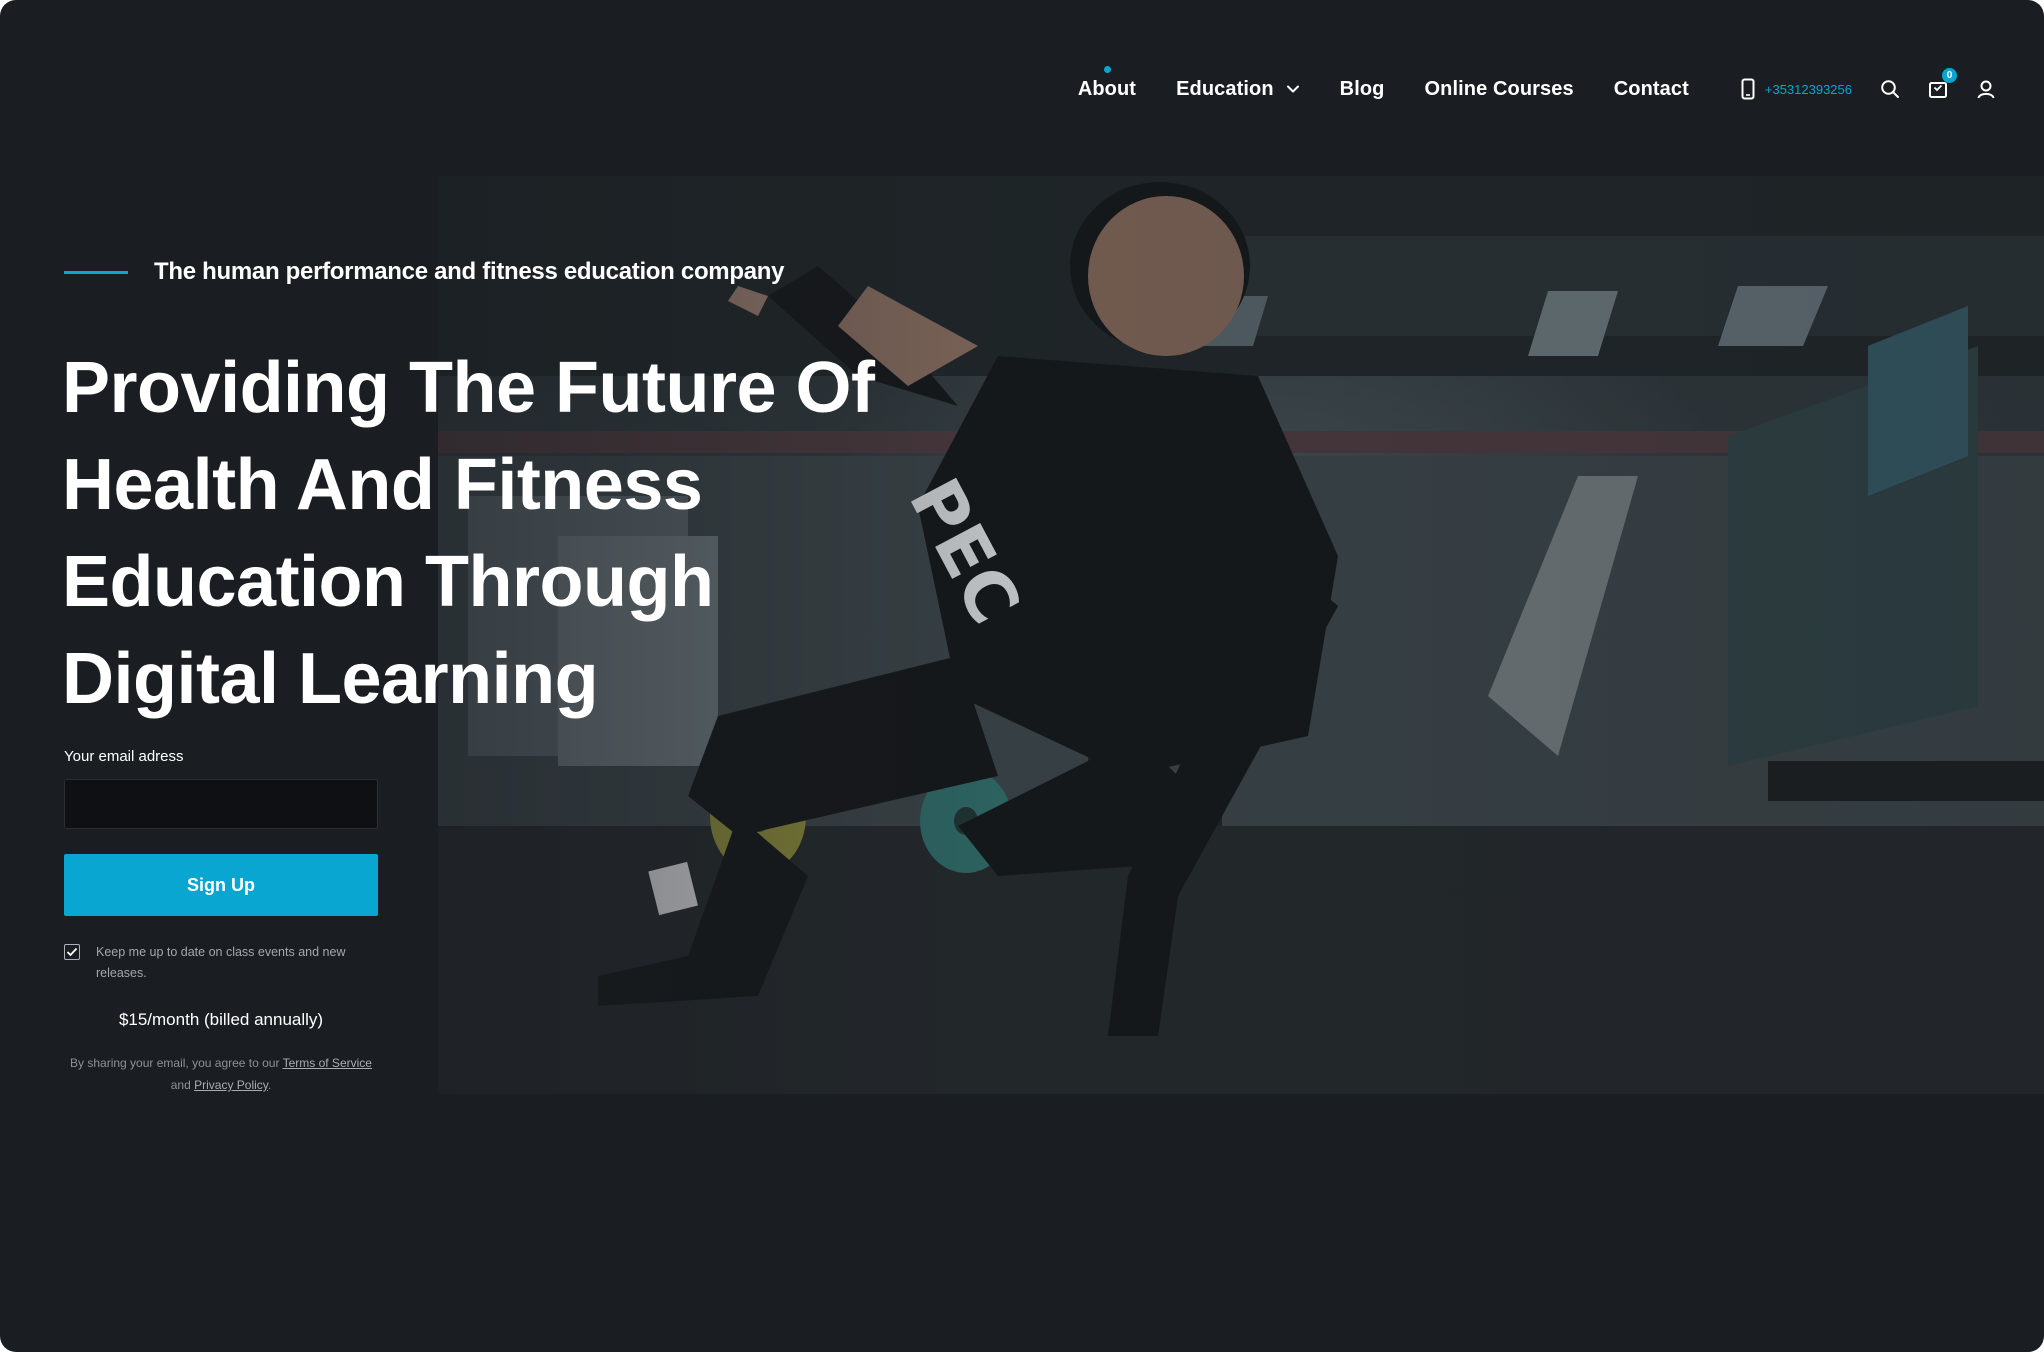 The image size is (2044, 1352). I want to click on active-indicator-dot, so click(1107, 69).